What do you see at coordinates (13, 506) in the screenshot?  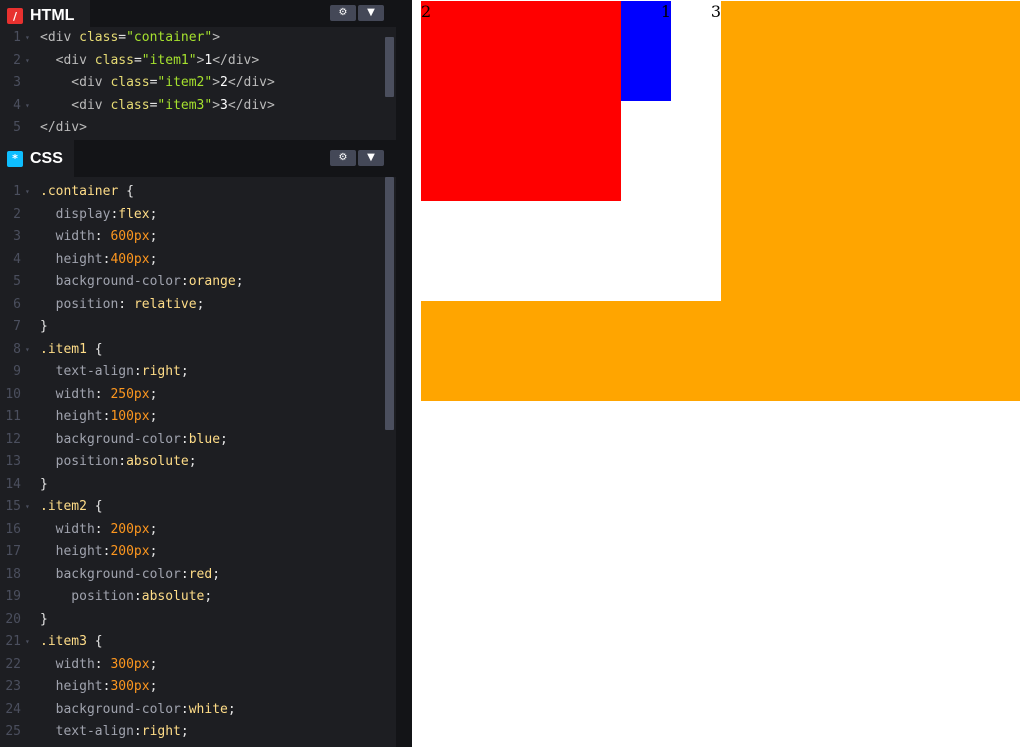 I see `line-number: 15` at bounding box center [13, 506].